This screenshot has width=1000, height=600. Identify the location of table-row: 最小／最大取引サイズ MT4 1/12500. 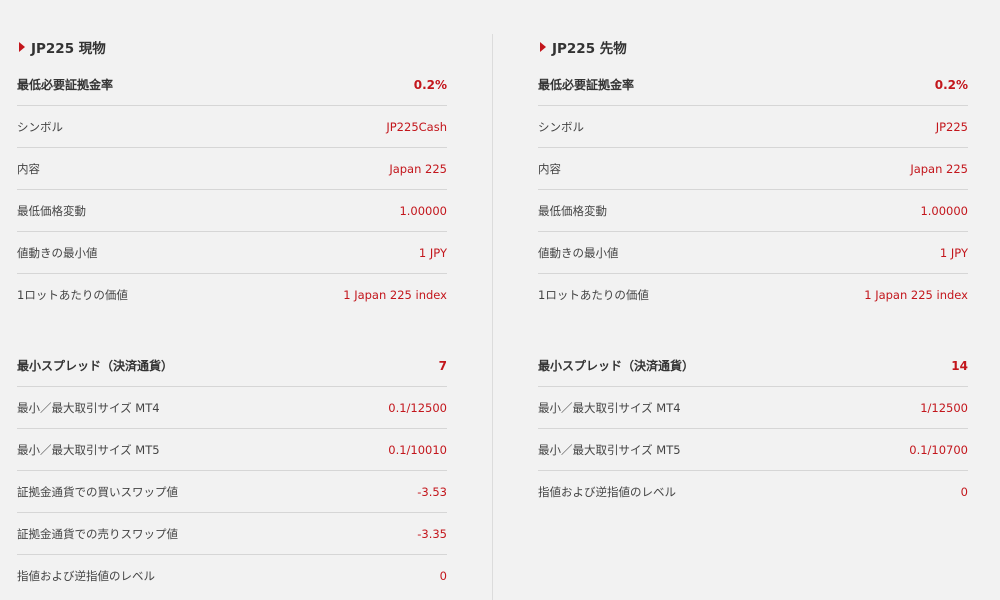
(753, 408).